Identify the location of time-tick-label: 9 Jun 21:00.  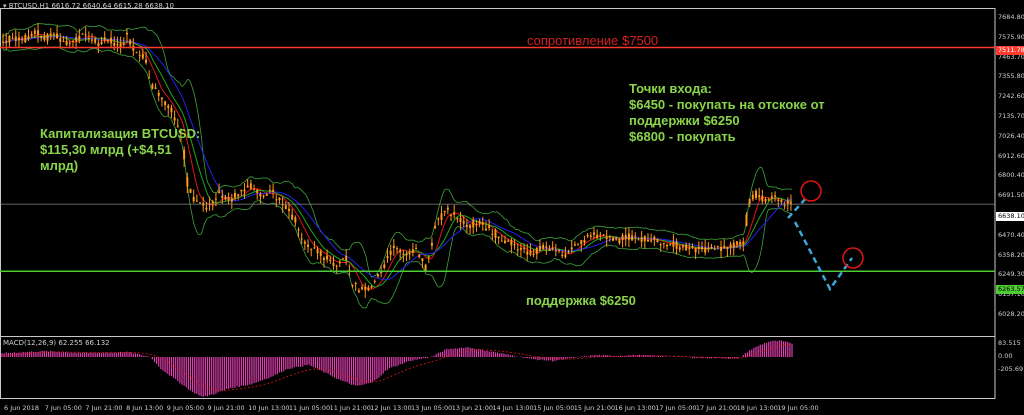
(226, 408).